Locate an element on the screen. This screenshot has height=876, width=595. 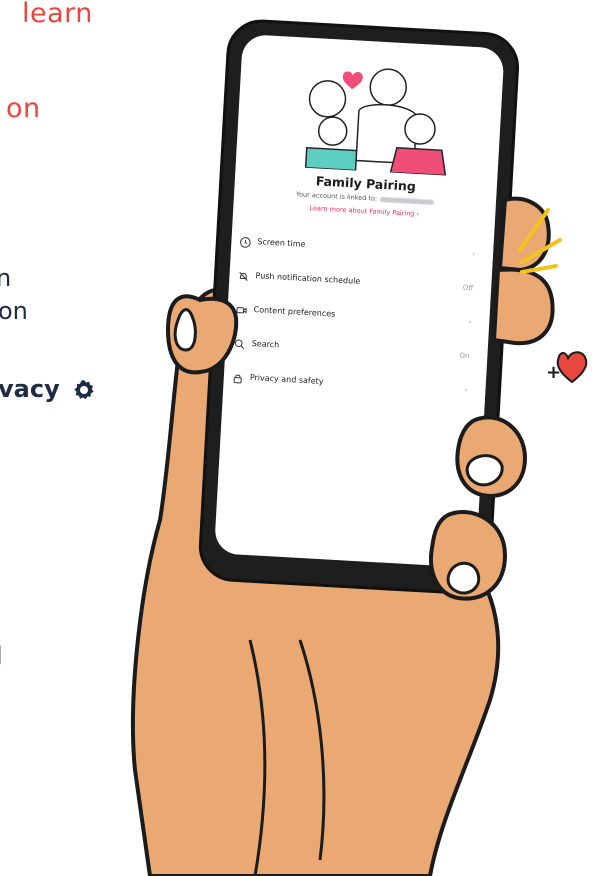
setting-row-content-preferences: Content preferences › is located at coordinates (355, 318).